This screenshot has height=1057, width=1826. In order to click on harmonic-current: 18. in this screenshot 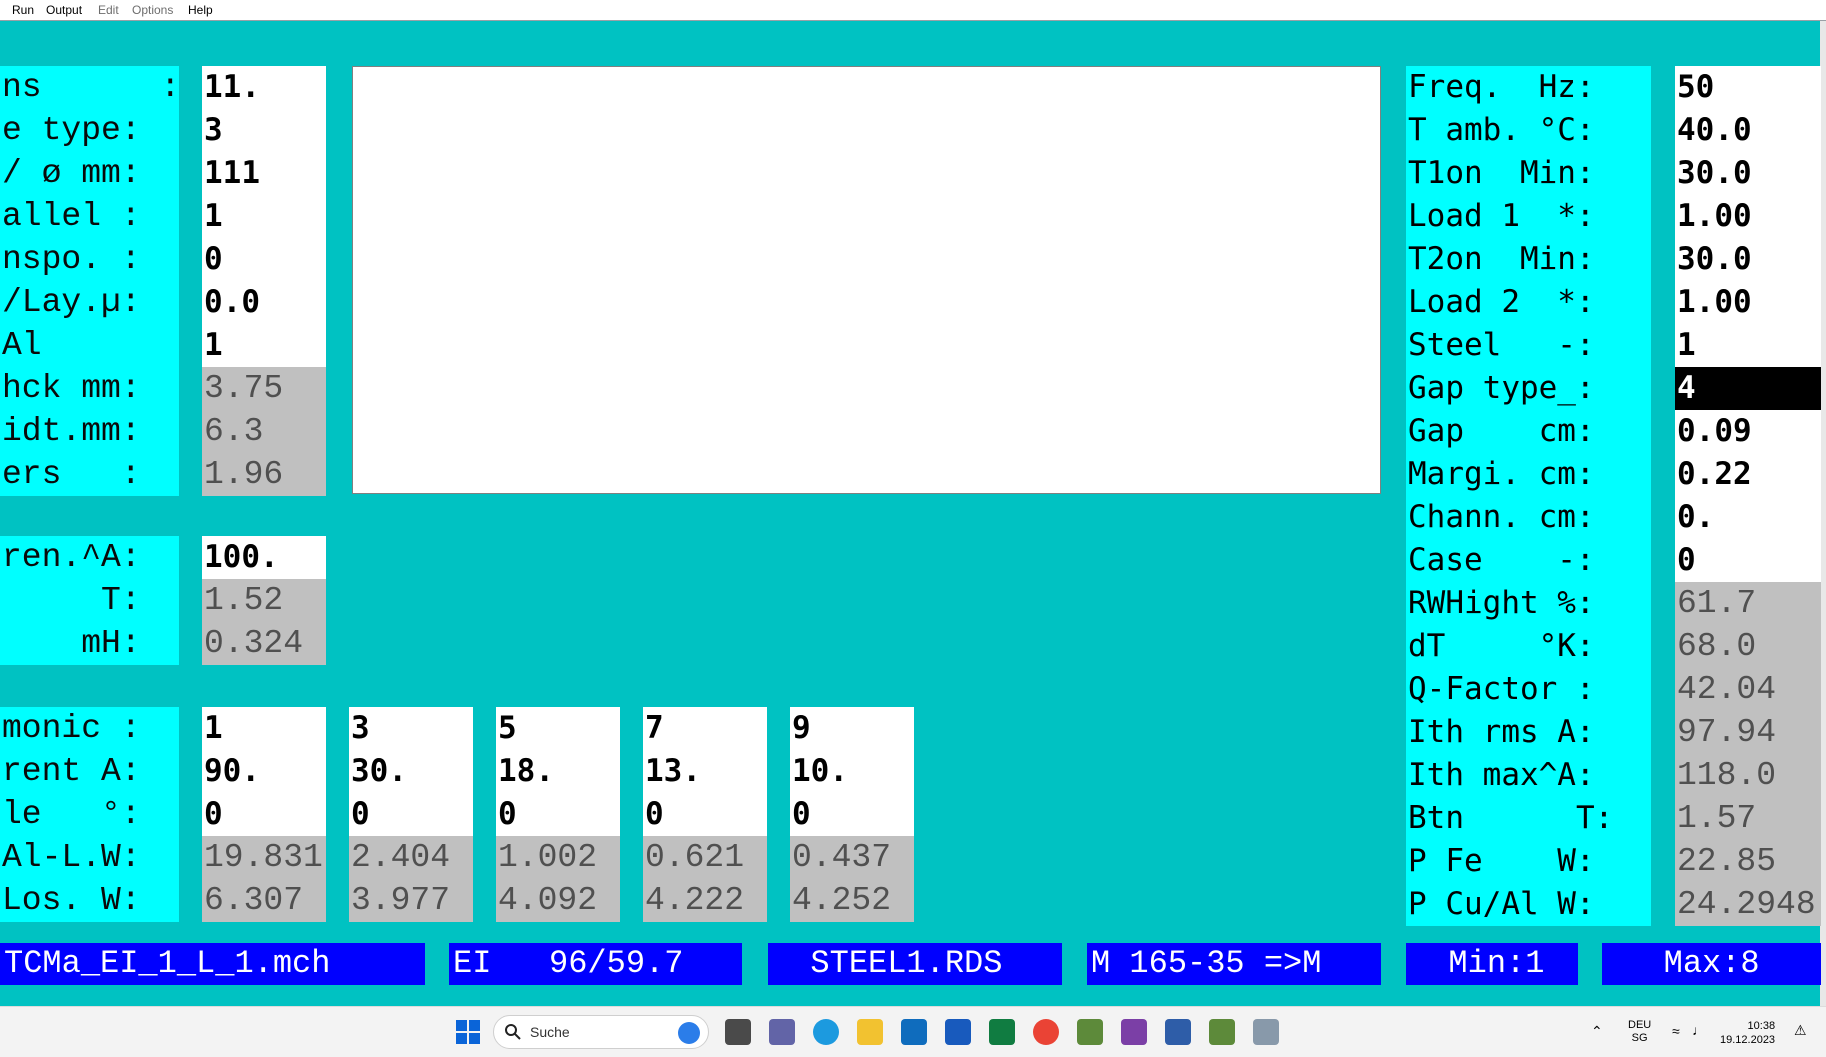, I will do `click(558, 771)`.